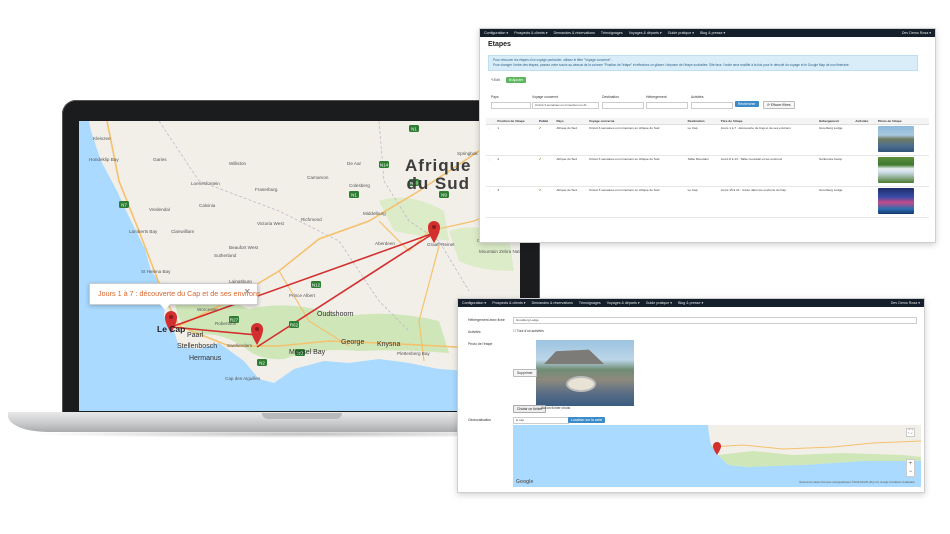 This screenshot has height=534, width=950. I want to click on highway-shield: N1, so click(354, 194).